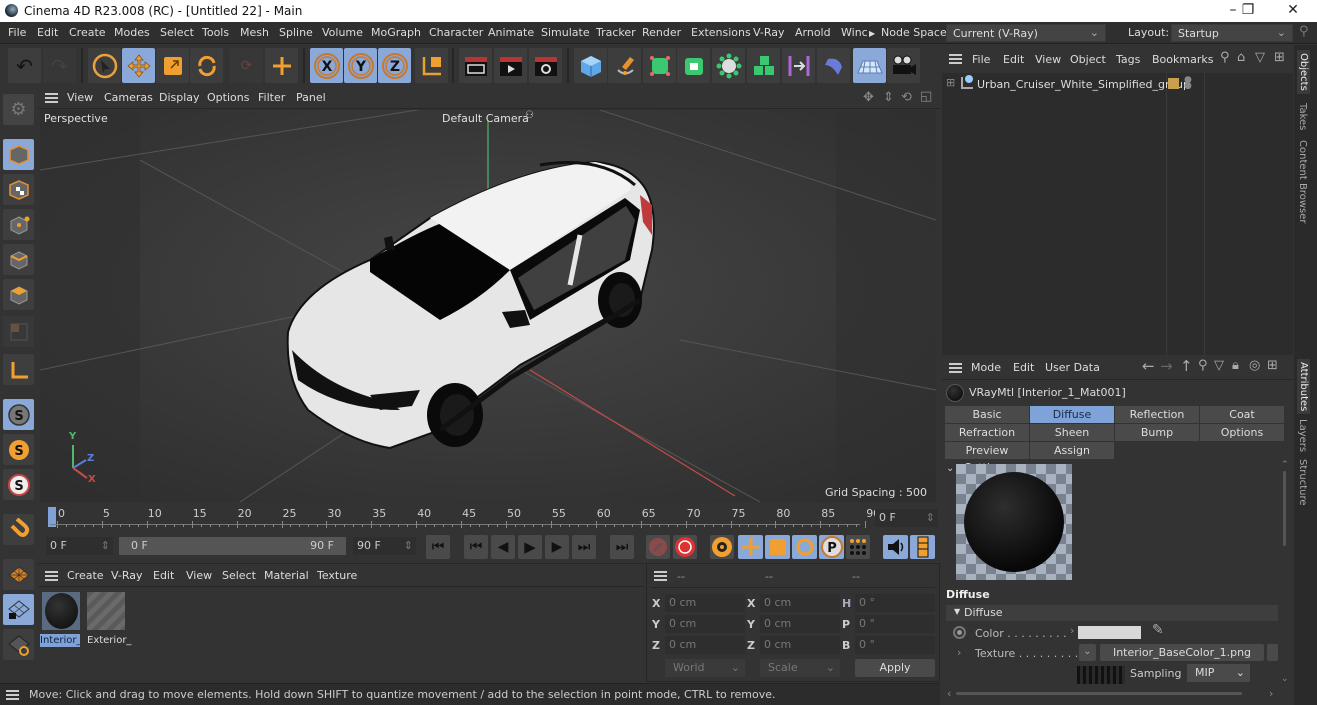 This screenshot has height=705, width=1317. I want to click on filter-icon: ▽, so click(1219, 365).